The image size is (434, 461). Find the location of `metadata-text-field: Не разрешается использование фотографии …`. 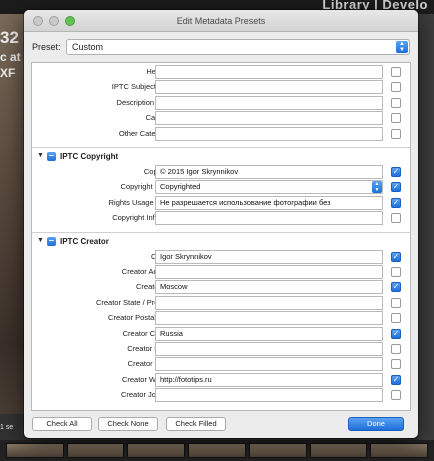

metadata-text-field: Не разрешается использование фотографии … is located at coordinates (269, 202).